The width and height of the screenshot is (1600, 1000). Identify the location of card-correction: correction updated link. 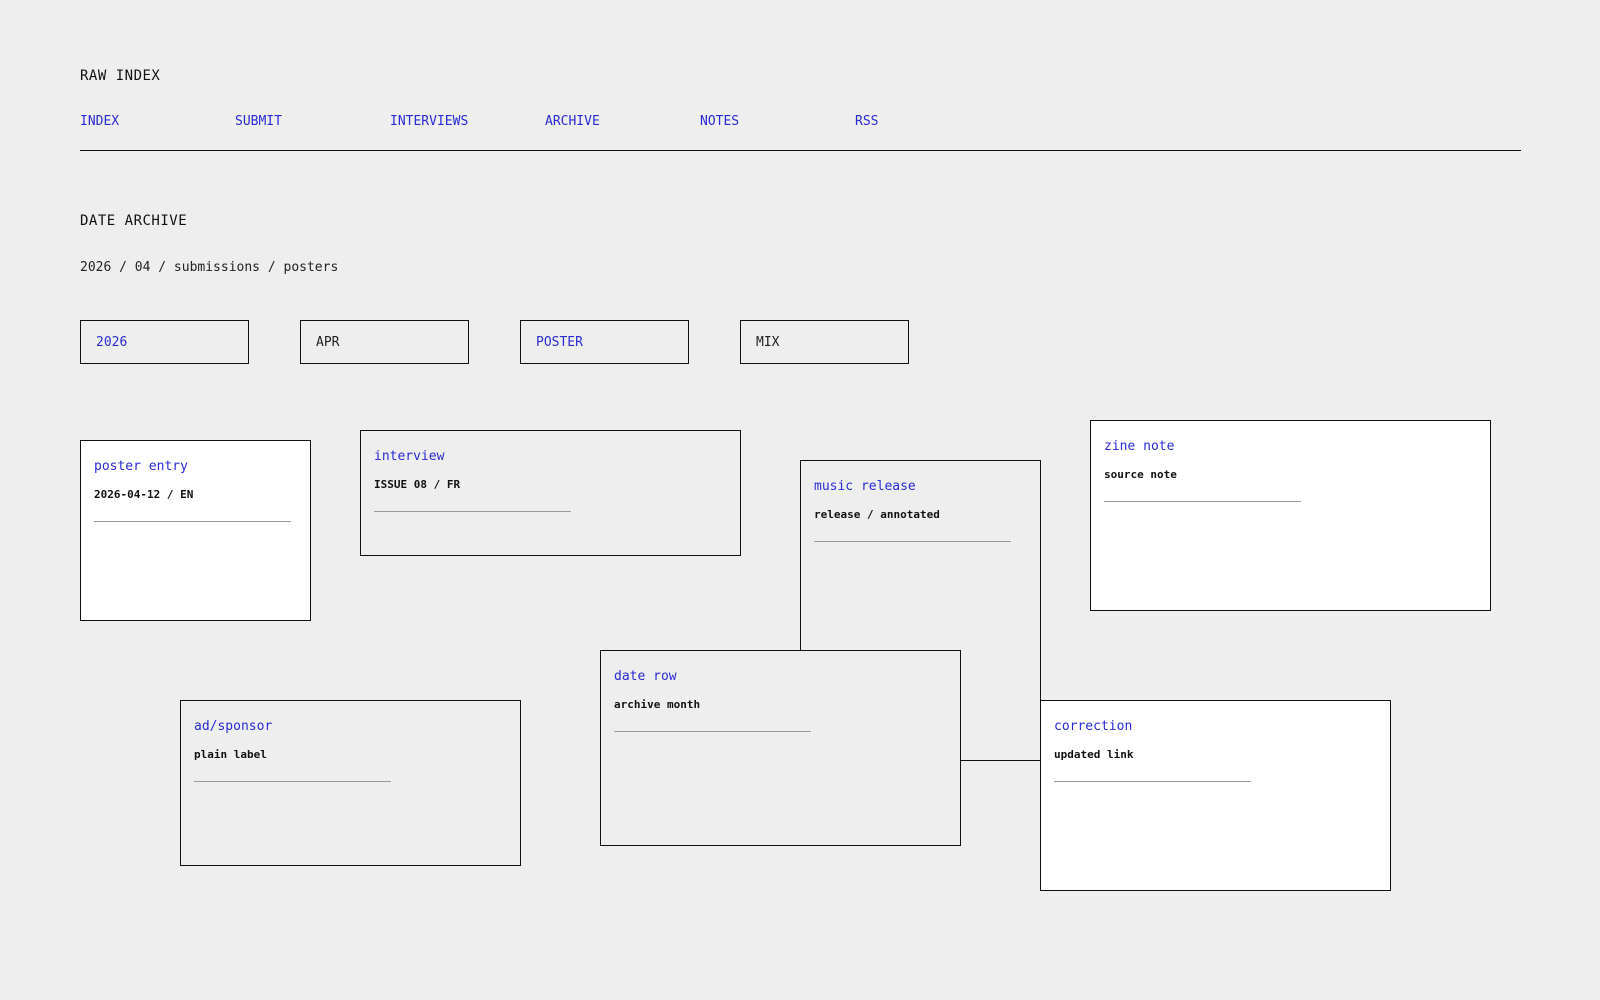
(1215, 795).